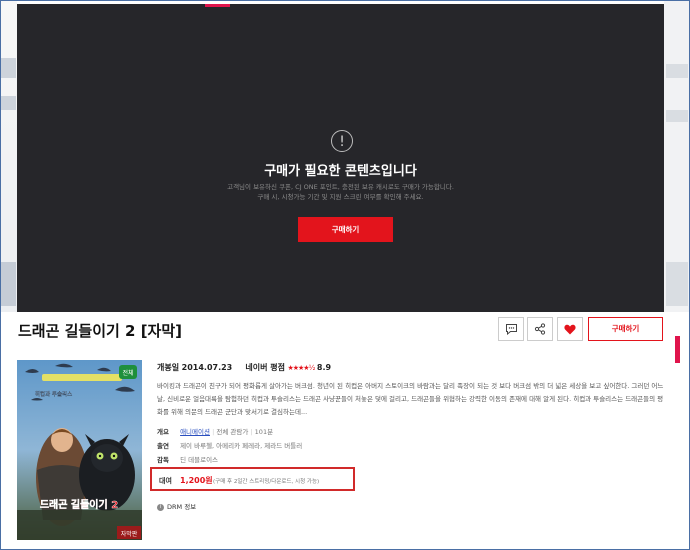 This screenshot has width=690, height=550. What do you see at coordinates (195, 432) in the screenshot?
I see `genre-link: 애니메이션` at bounding box center [195, 432].